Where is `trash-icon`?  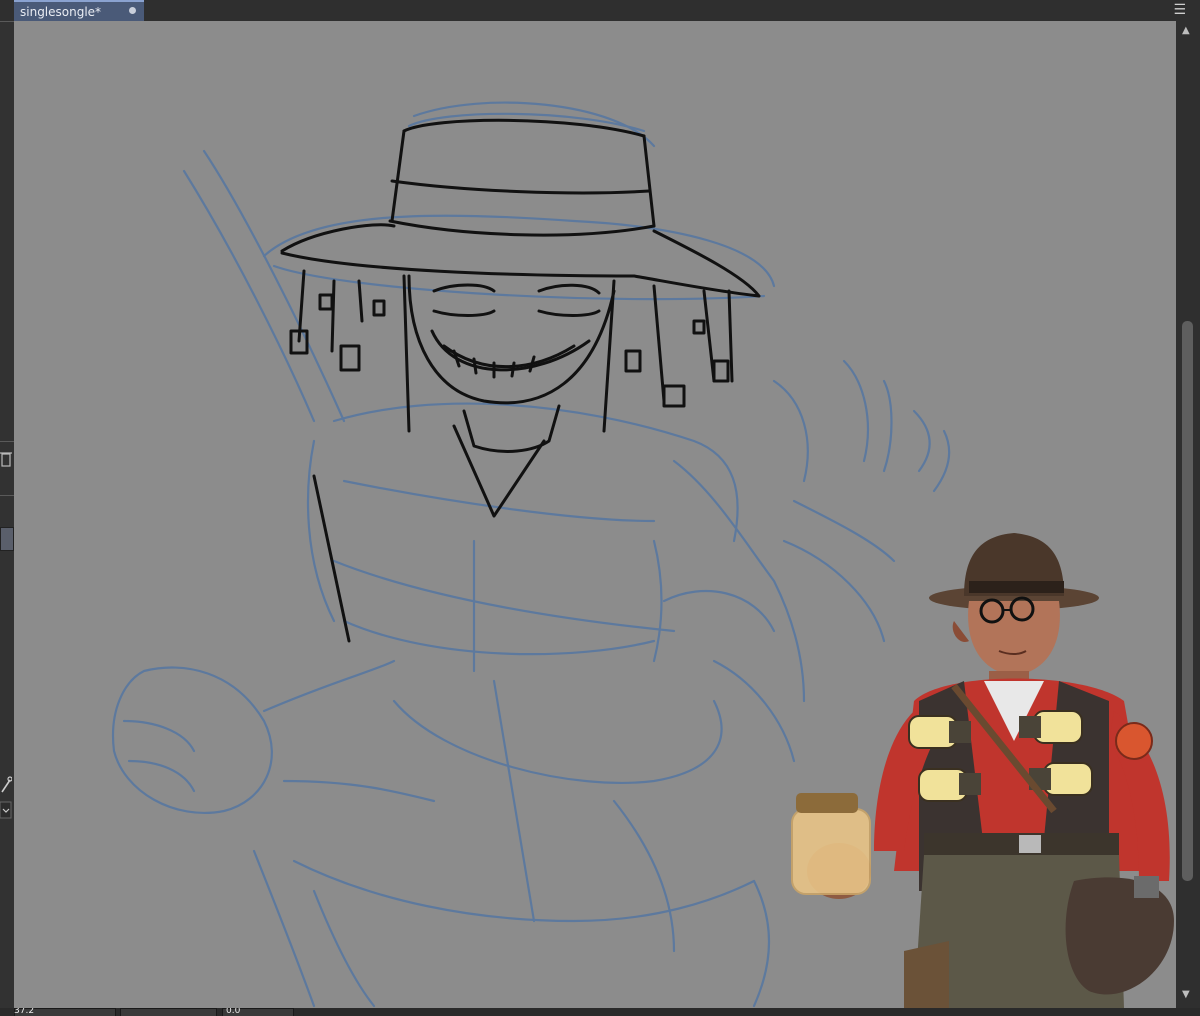 trash-icon is located at coordinates (6, 459).